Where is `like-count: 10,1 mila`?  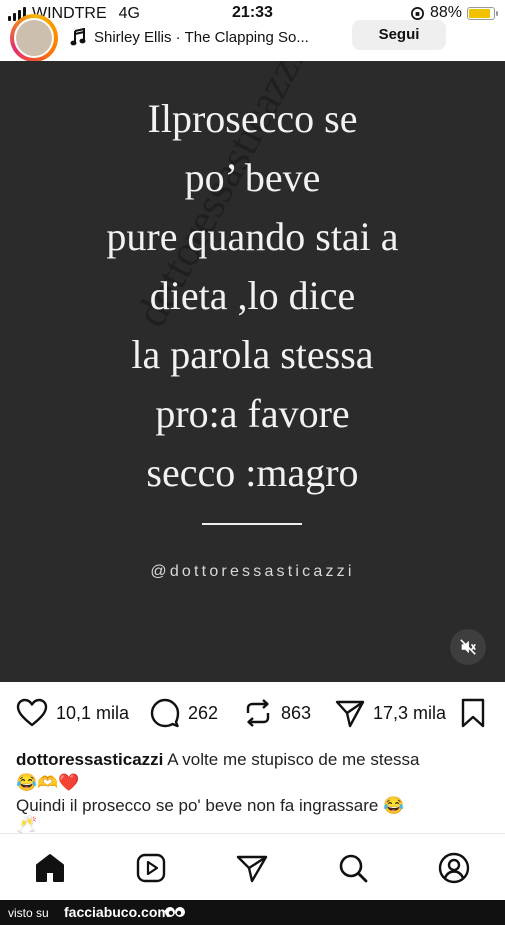 like-count: 10,1 mila is located at coordinates (93, 712).